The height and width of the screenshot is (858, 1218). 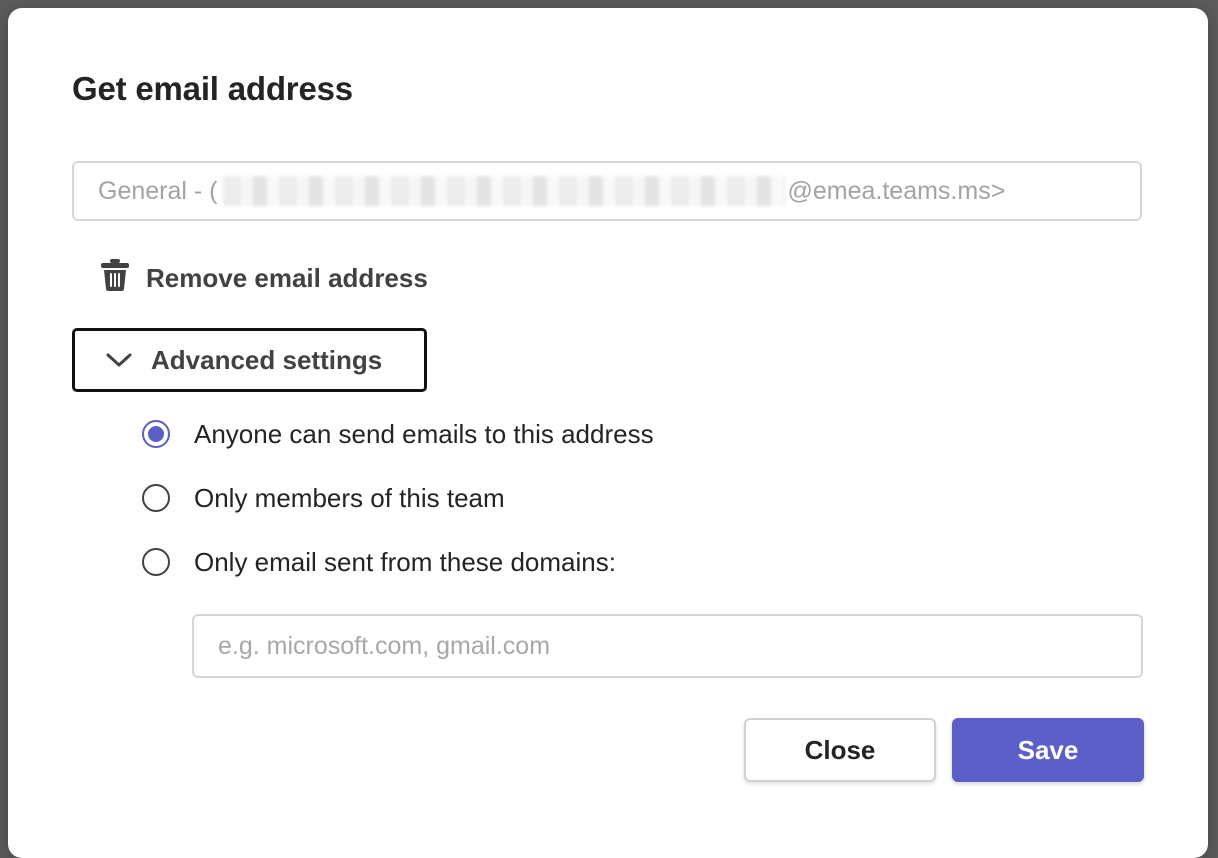 I want to click on remove-email-button: Remove email address, so click(x=264, y=278).